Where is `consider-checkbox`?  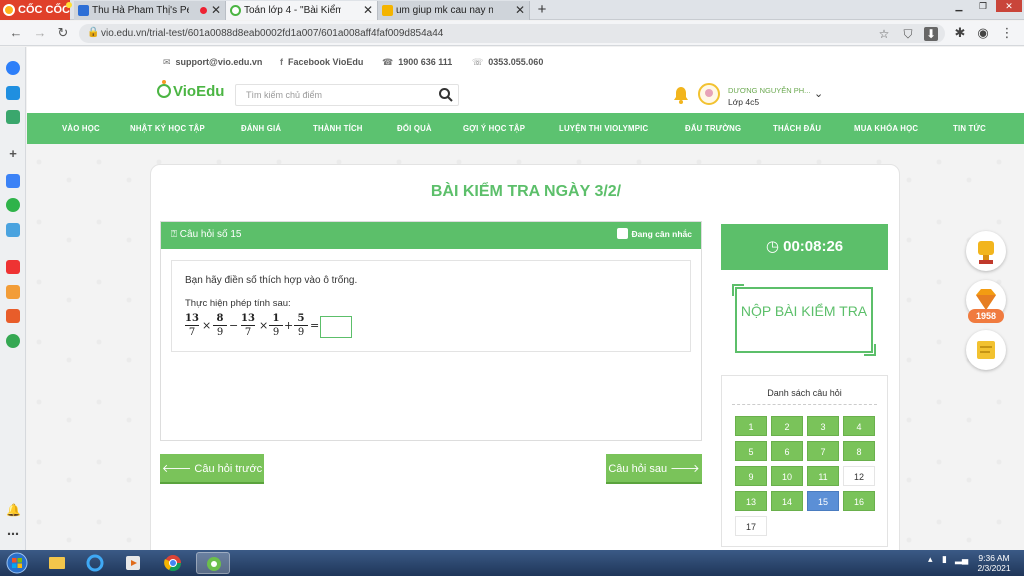
consider-checkbox is located at coordinates (622, 233).